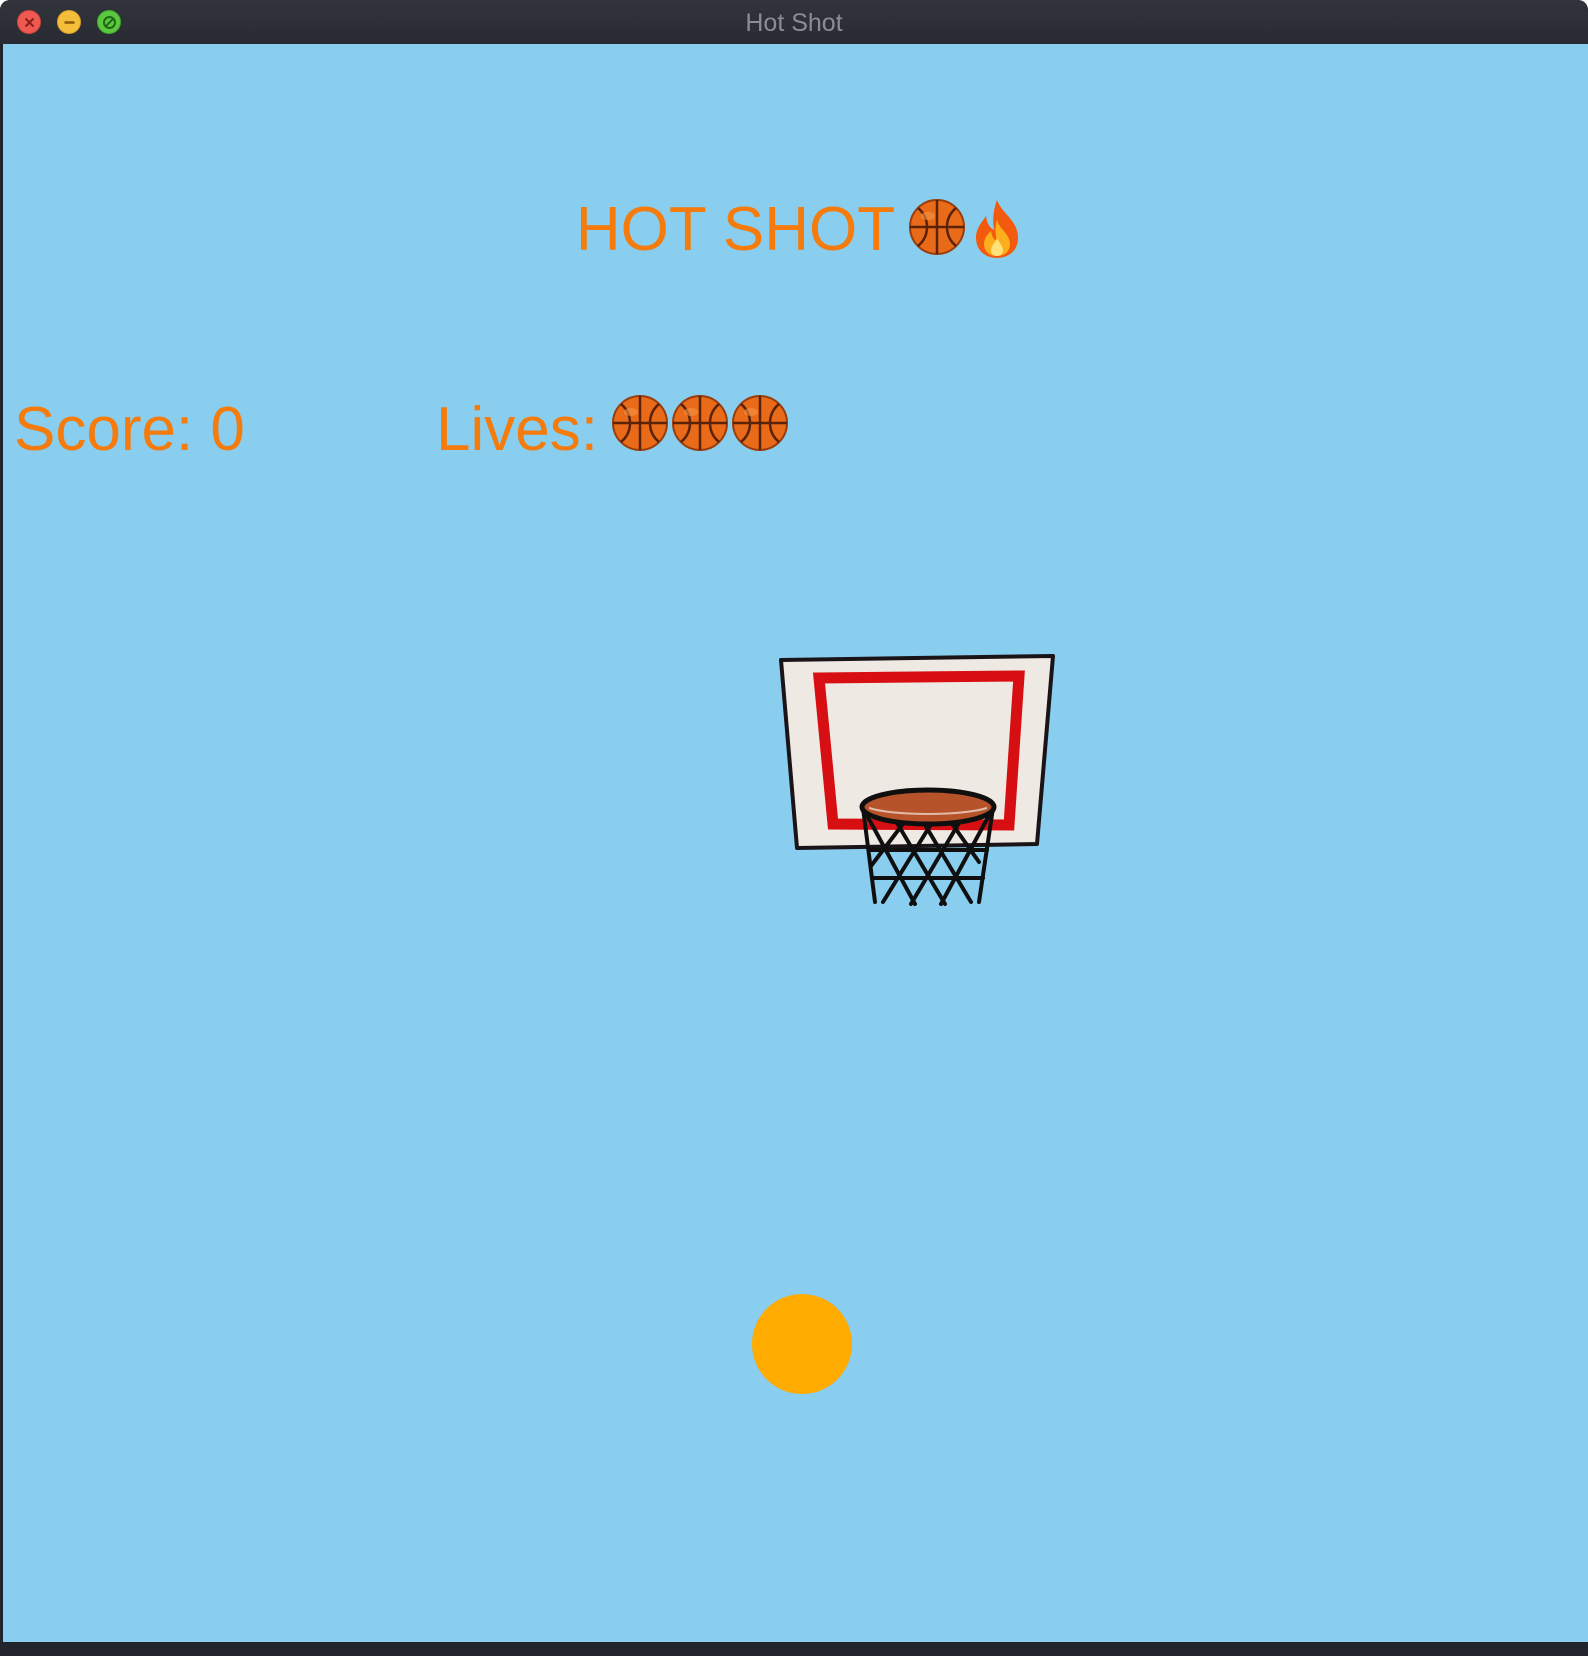  Describe the element at coordinates (517, 429) in the screenshot. I see `lives-label: Lives:` at that location.